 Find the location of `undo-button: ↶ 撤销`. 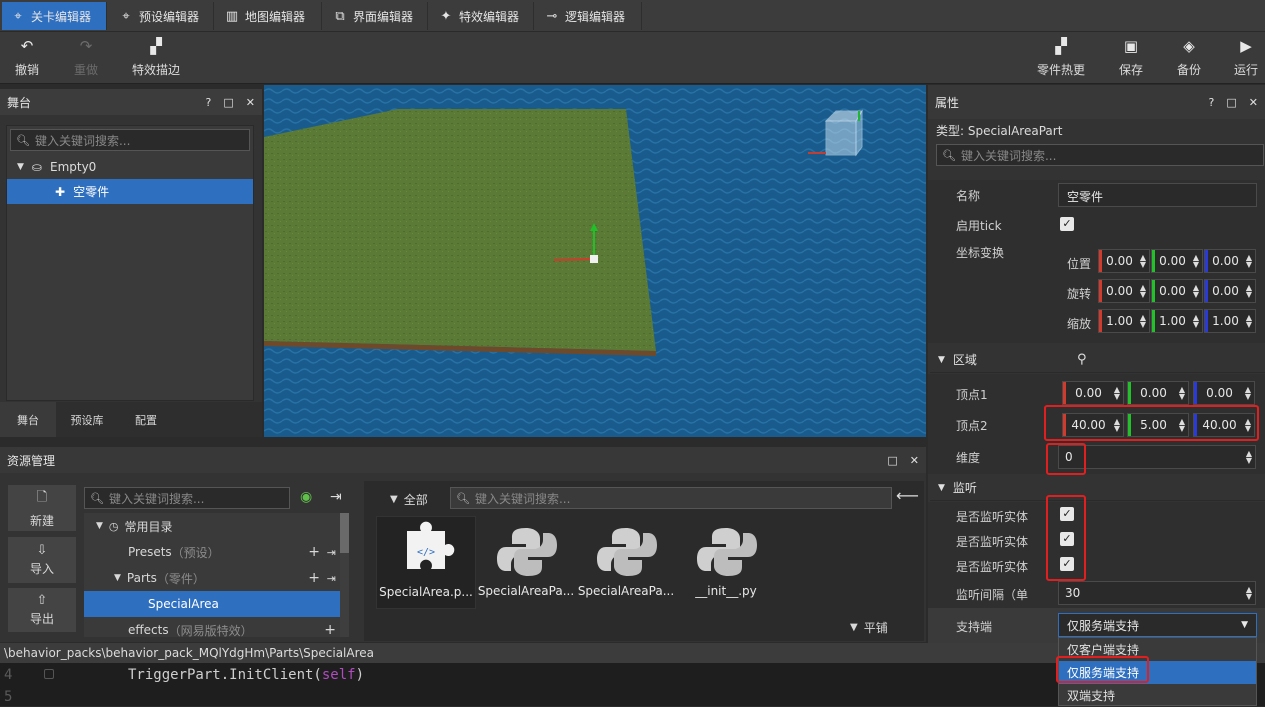

undo-button: ↶ 撤销 is located at coordinates (27, 57).